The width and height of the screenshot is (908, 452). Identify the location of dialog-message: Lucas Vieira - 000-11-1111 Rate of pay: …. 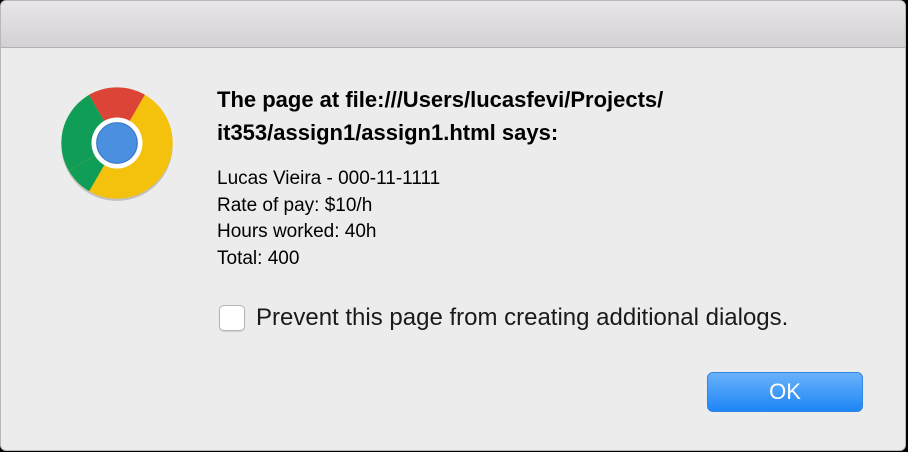
(328, 219).